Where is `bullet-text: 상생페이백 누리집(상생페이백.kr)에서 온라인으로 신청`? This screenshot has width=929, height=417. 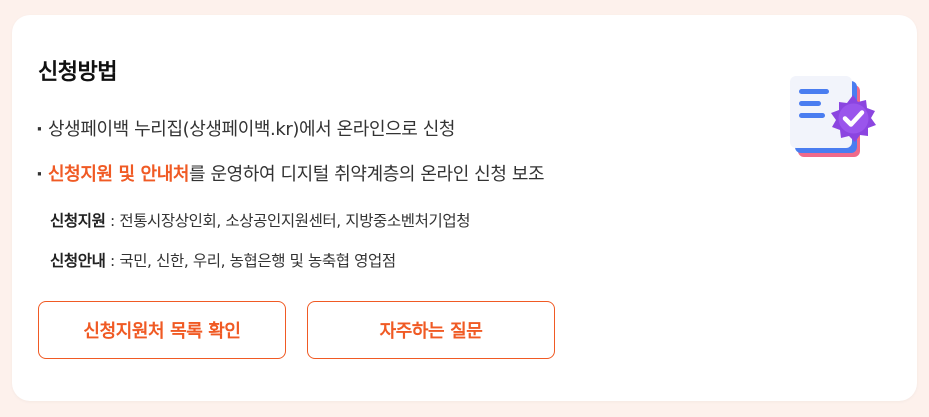
bullet-text: 상생페이백 누리집(상생페이백.kr)에서 온라인으로 신청 is located at coordinates (252, 129).